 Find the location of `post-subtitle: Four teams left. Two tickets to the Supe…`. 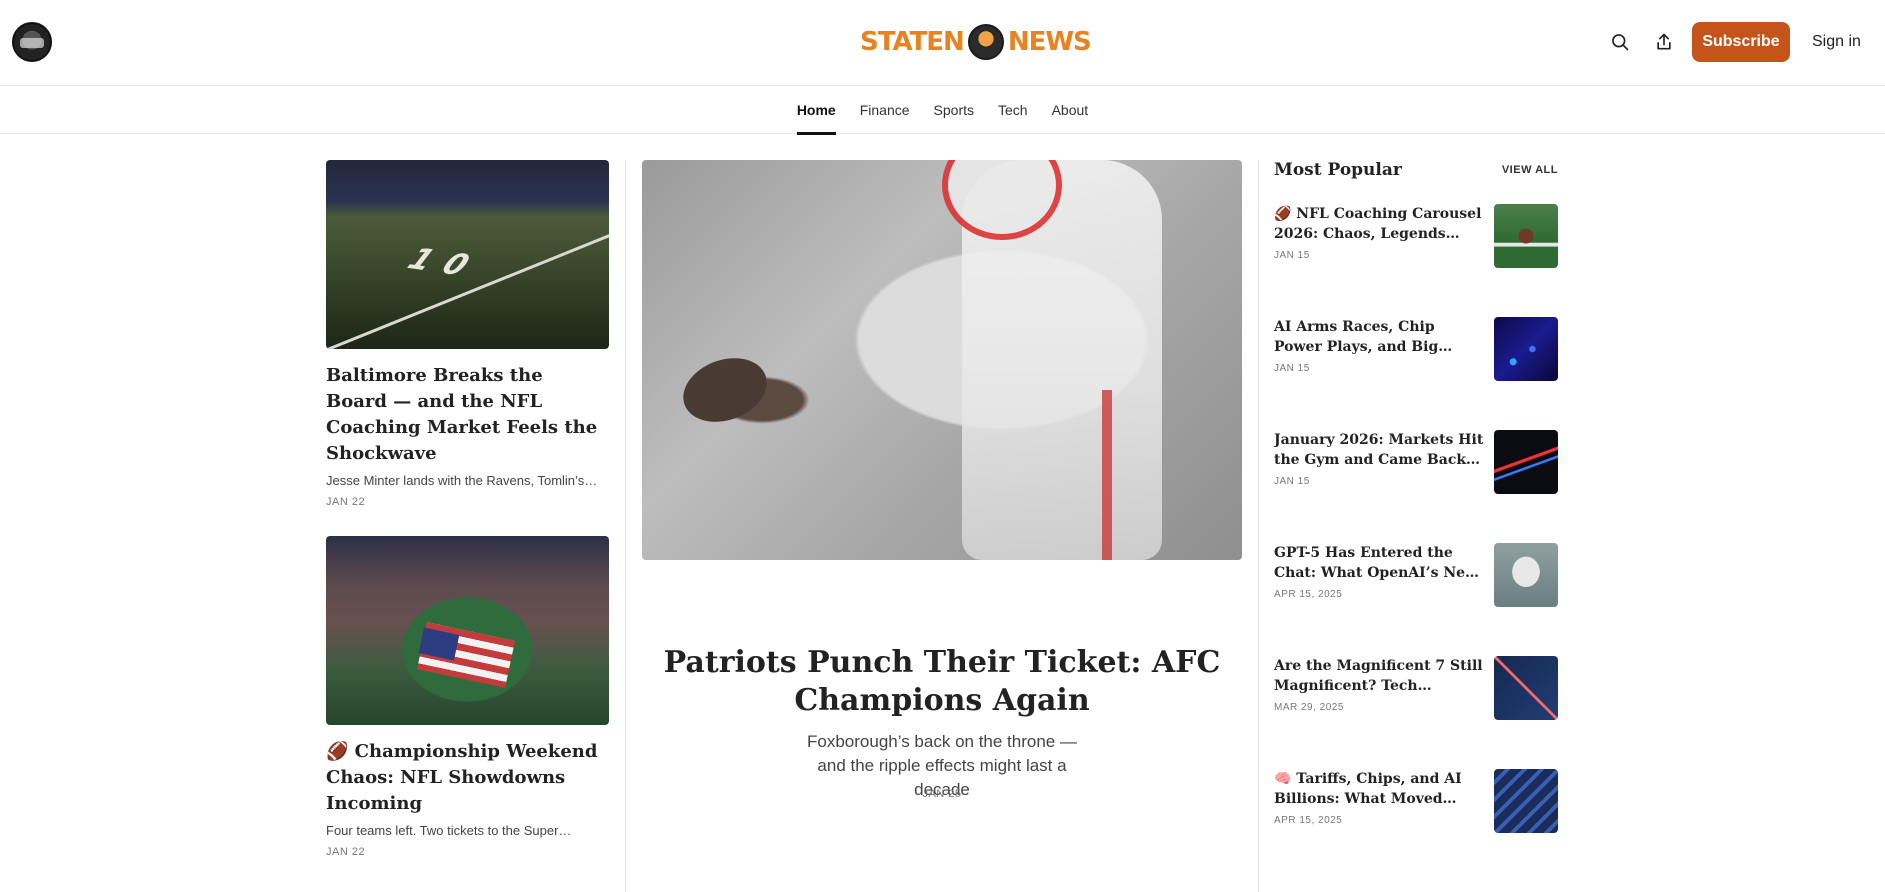

post-subtitle: Four teams left. Two tickets to the Supe… is located at coordinates (449, 830).